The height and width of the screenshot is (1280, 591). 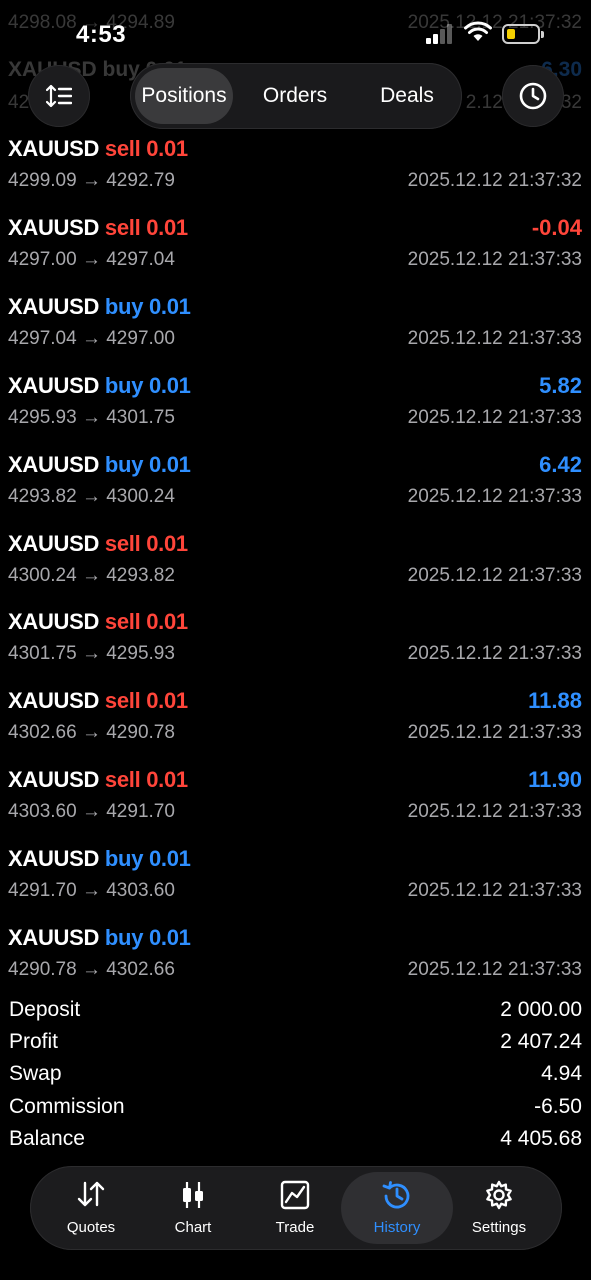 I want to click on deal-time: 2025.12.12 21:37:32, so click(x=494, y=180).